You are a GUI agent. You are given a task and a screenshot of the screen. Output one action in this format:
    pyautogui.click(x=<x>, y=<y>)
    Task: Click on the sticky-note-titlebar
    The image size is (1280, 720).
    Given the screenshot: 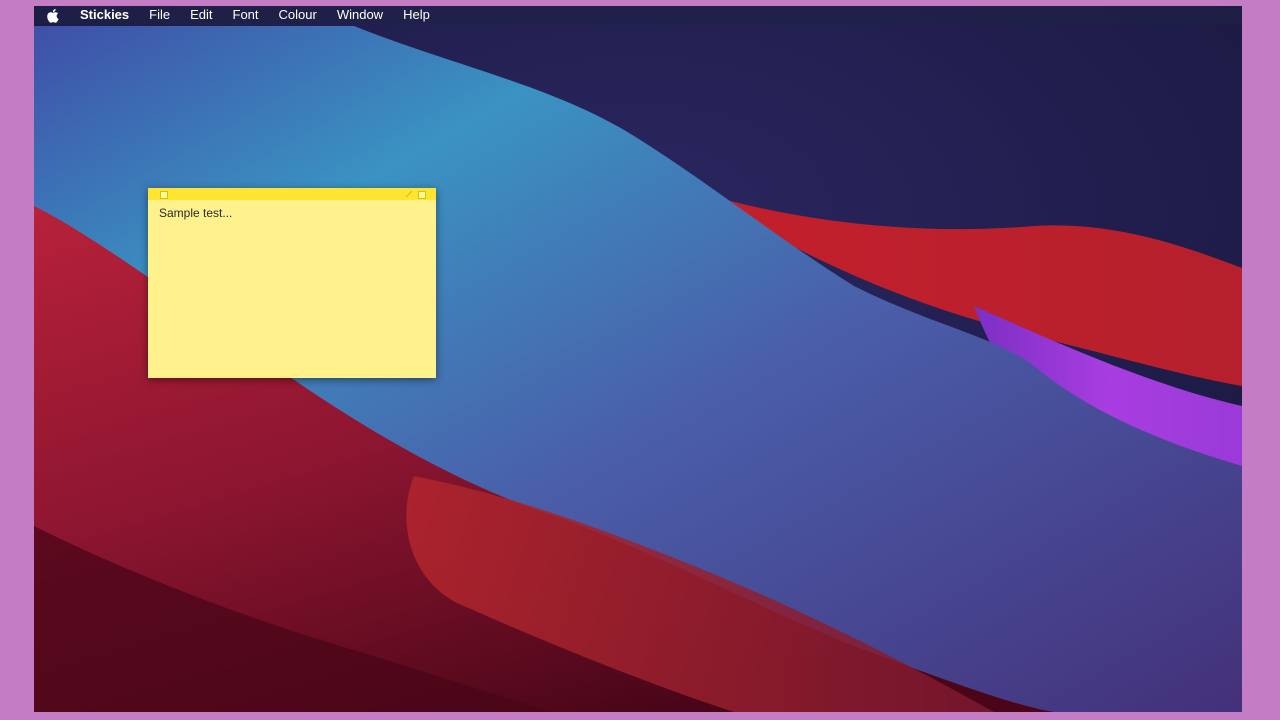 What is the action you would take?
    pyautogui.click(x=292, y=194)
    